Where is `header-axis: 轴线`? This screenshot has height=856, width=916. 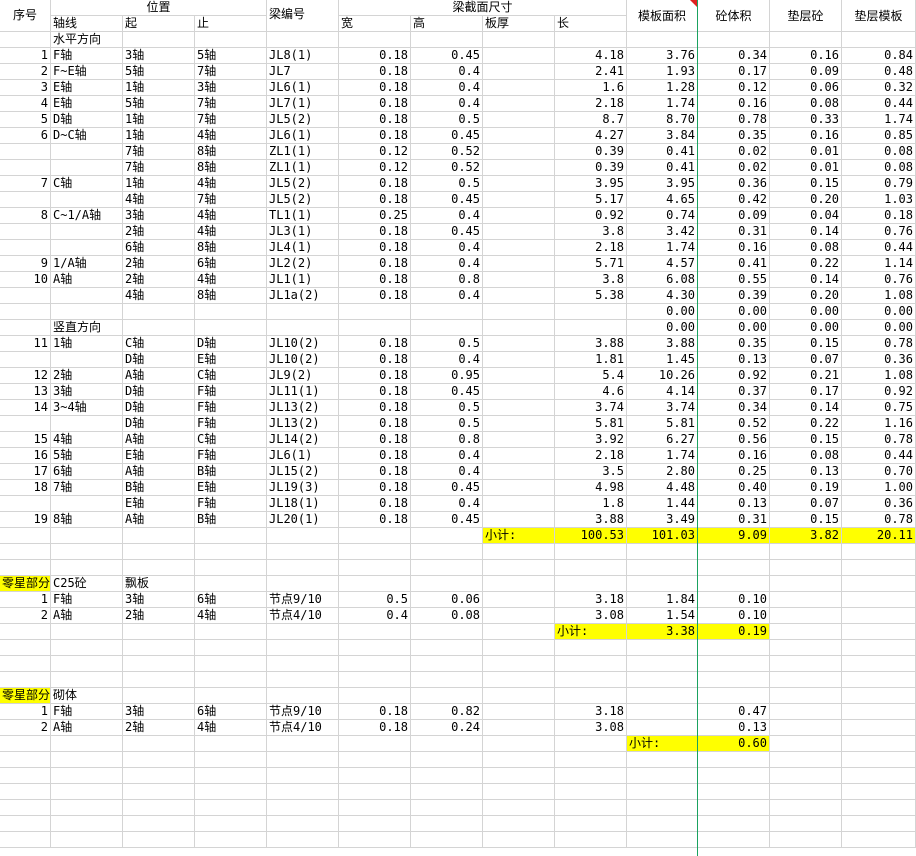
header-axis: 轴线 is located at coordinates (87, 24).